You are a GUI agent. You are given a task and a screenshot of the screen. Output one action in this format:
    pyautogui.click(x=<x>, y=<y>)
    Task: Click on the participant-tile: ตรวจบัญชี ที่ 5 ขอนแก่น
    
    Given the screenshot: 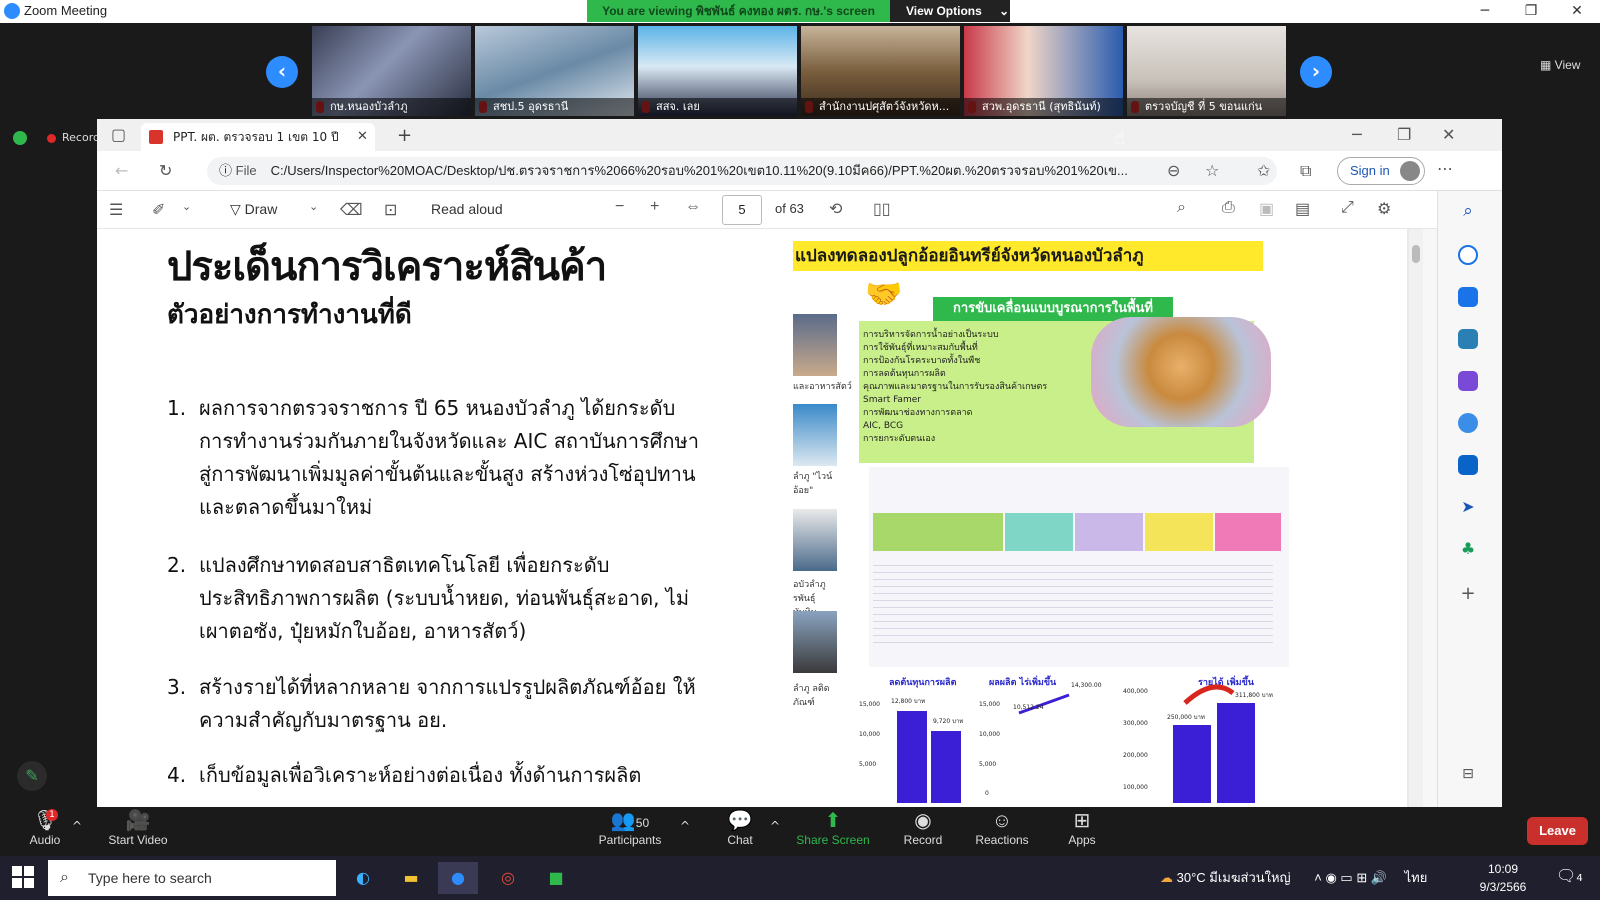 What is the action you would take?
    pyautogui.click(x=1206, y=71)
    